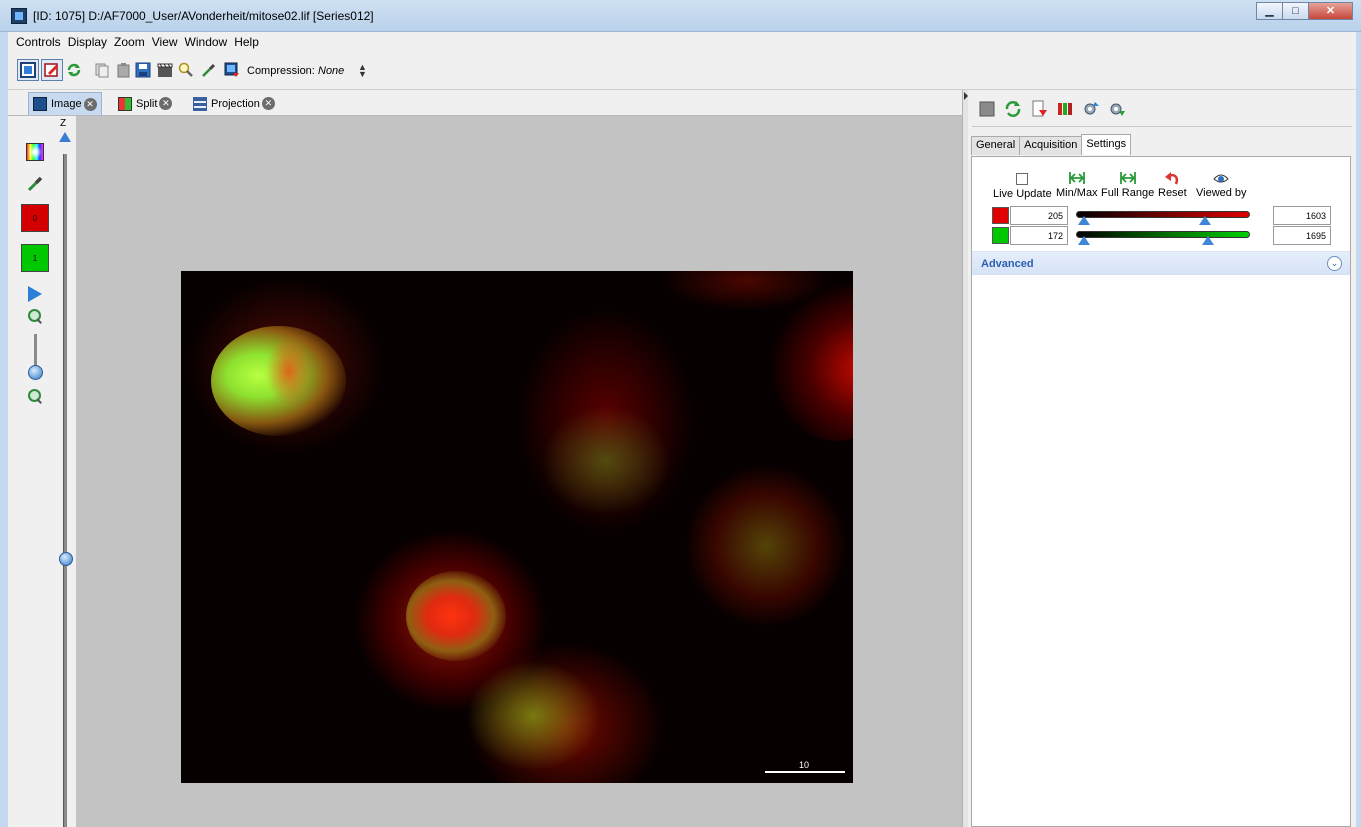 The width and height of the screenshot is (1361, 827). I want to click on channel-max-input: 1695, so click(1302, 235).